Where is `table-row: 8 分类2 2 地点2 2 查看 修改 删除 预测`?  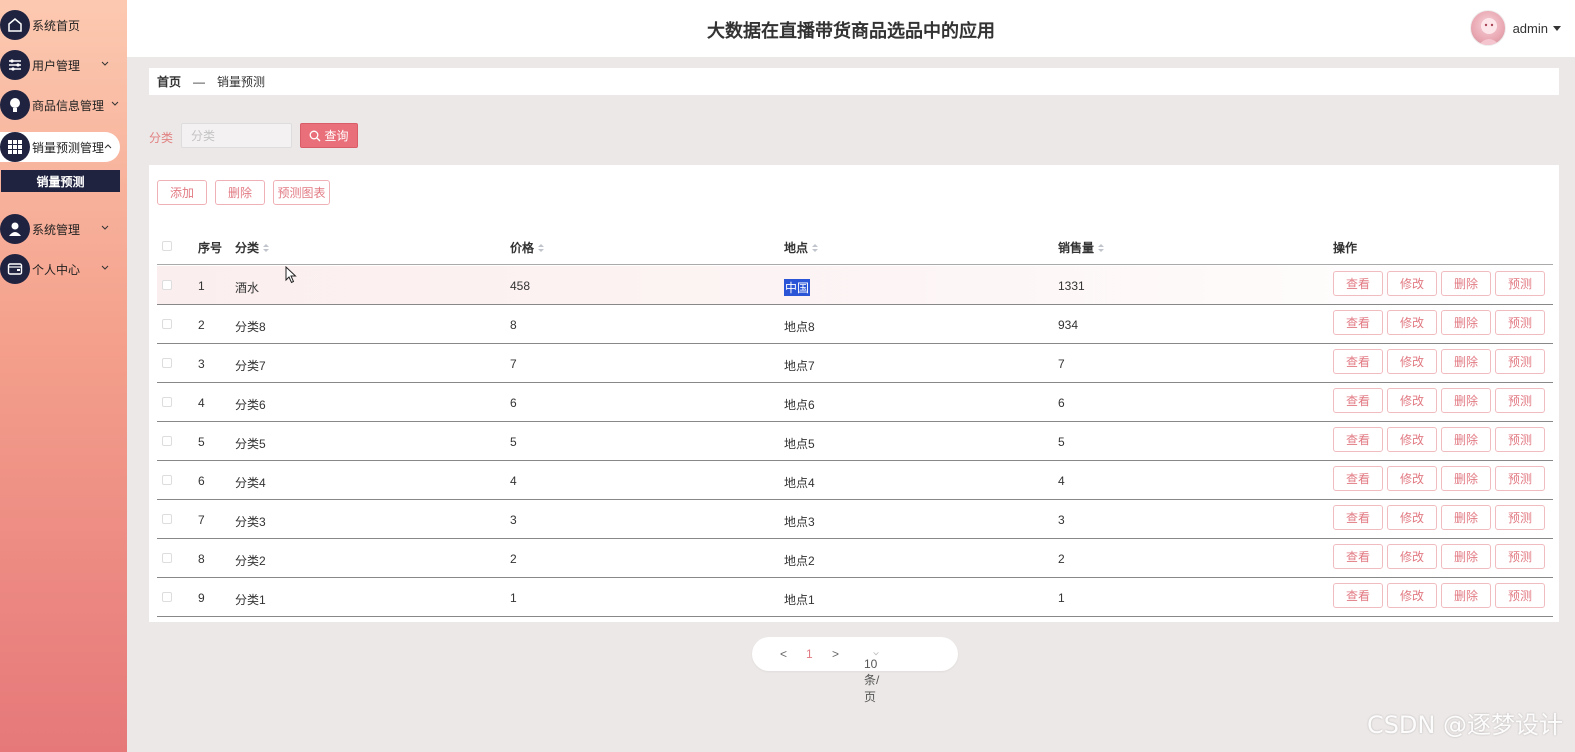 table-row: 8 分类2 2 地点2 2 查看 修改 删除 预测 is located at coordinates (855, 558).